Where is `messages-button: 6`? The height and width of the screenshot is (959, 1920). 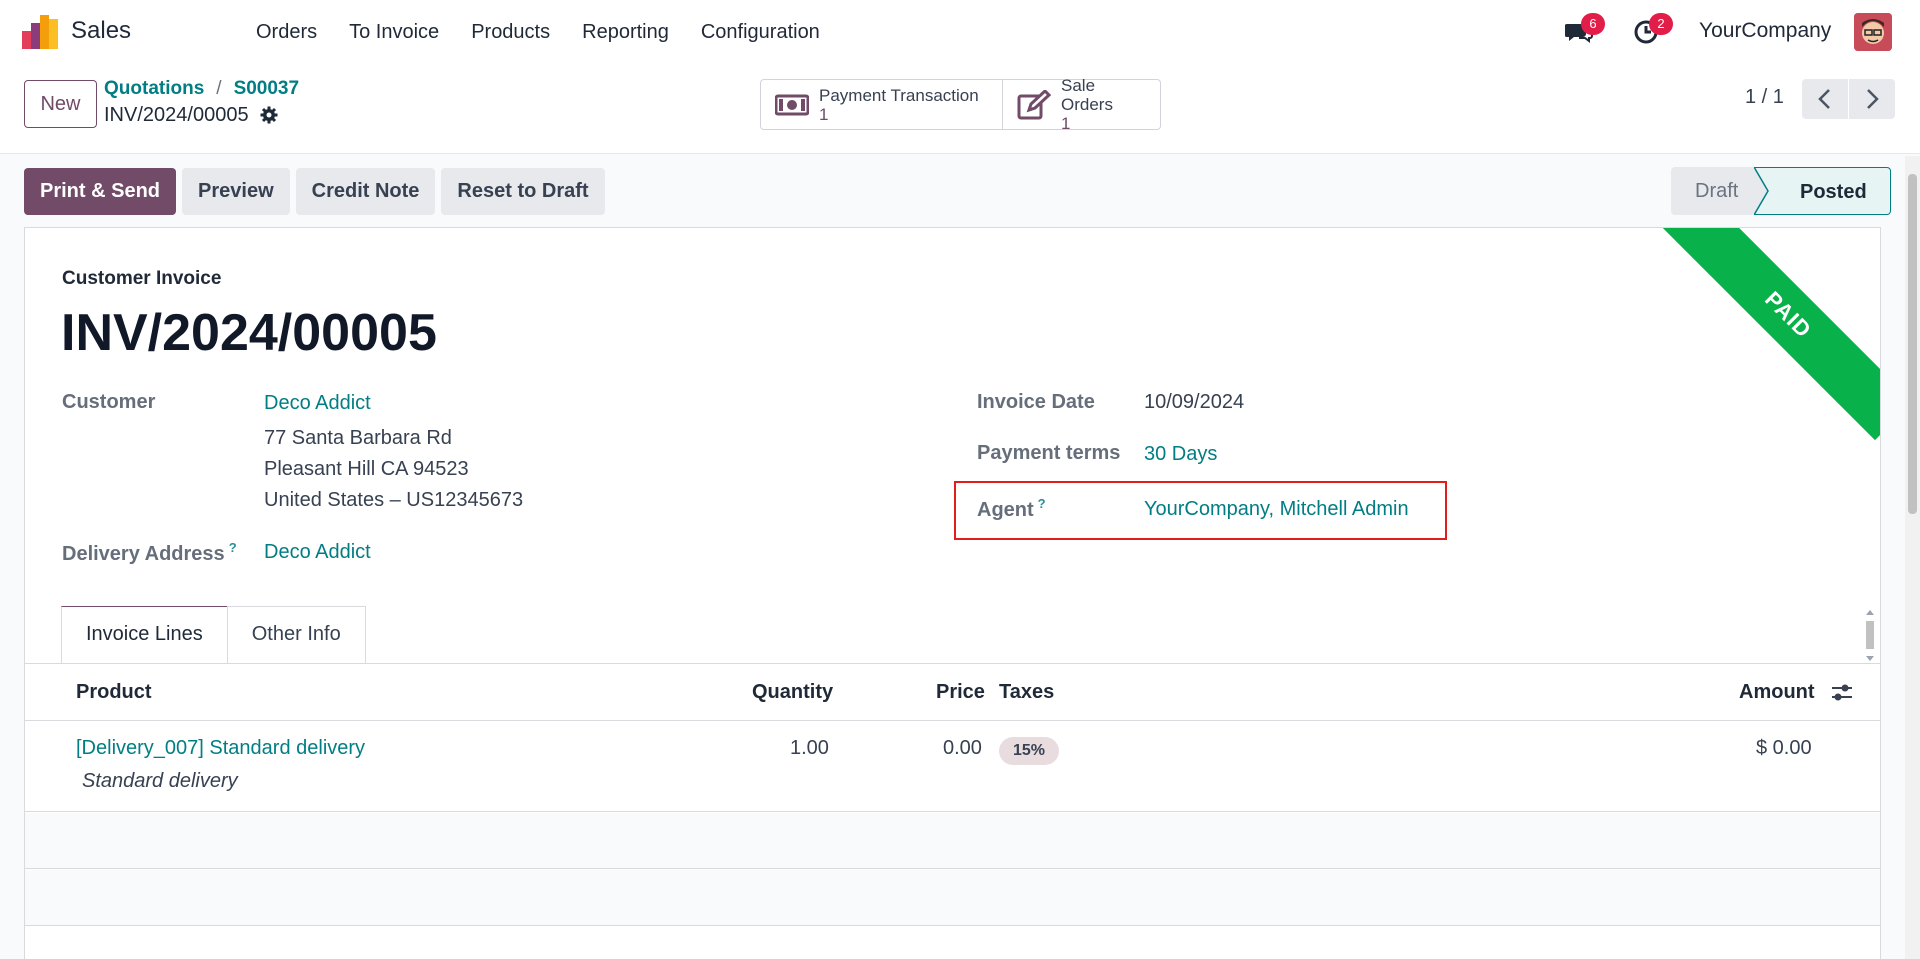 messages-button: 6 is located at coordinates (1584, 29).